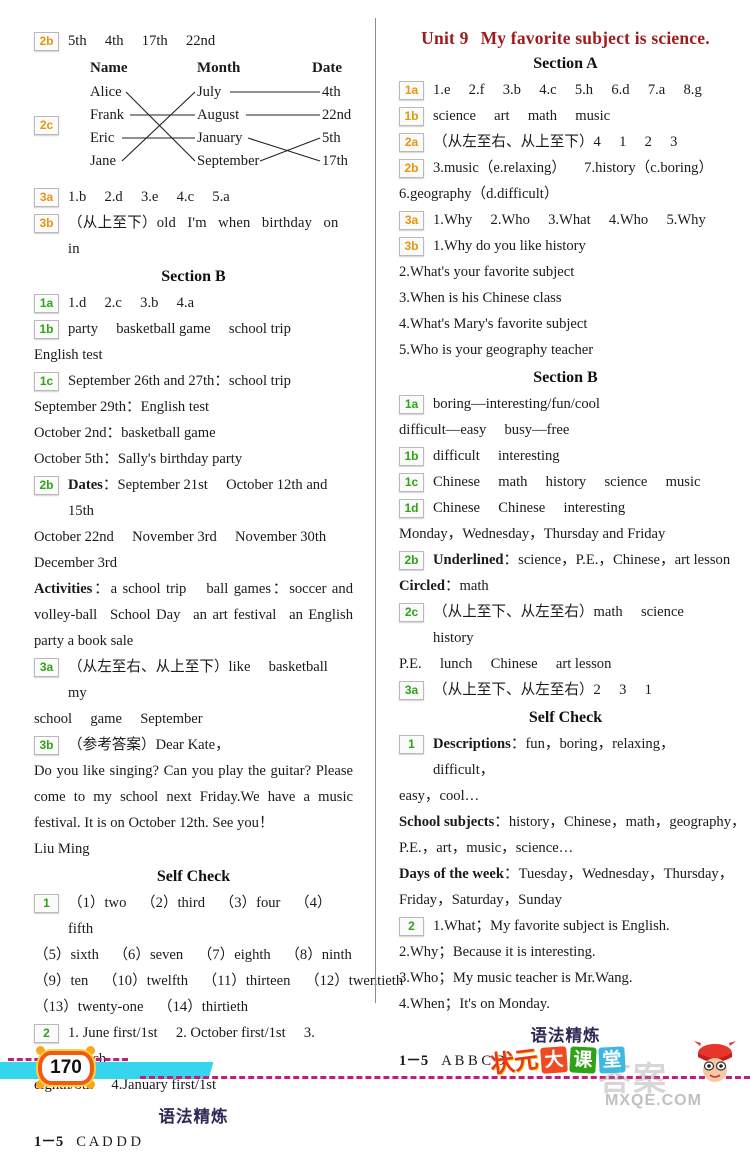 The height and width of the screenshot is (1155, 750). I want to click on answer-text: Chinese math history science music, so click(567, 482).